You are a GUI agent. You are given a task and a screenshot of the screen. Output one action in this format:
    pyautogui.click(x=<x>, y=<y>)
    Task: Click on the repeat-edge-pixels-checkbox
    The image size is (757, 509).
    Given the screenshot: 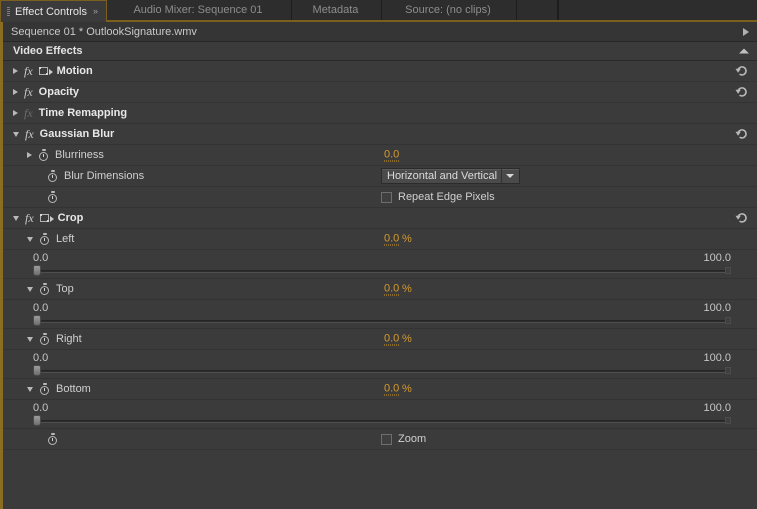 What is the action you would take?
    pyautogui.click(x=386, y=197)
    